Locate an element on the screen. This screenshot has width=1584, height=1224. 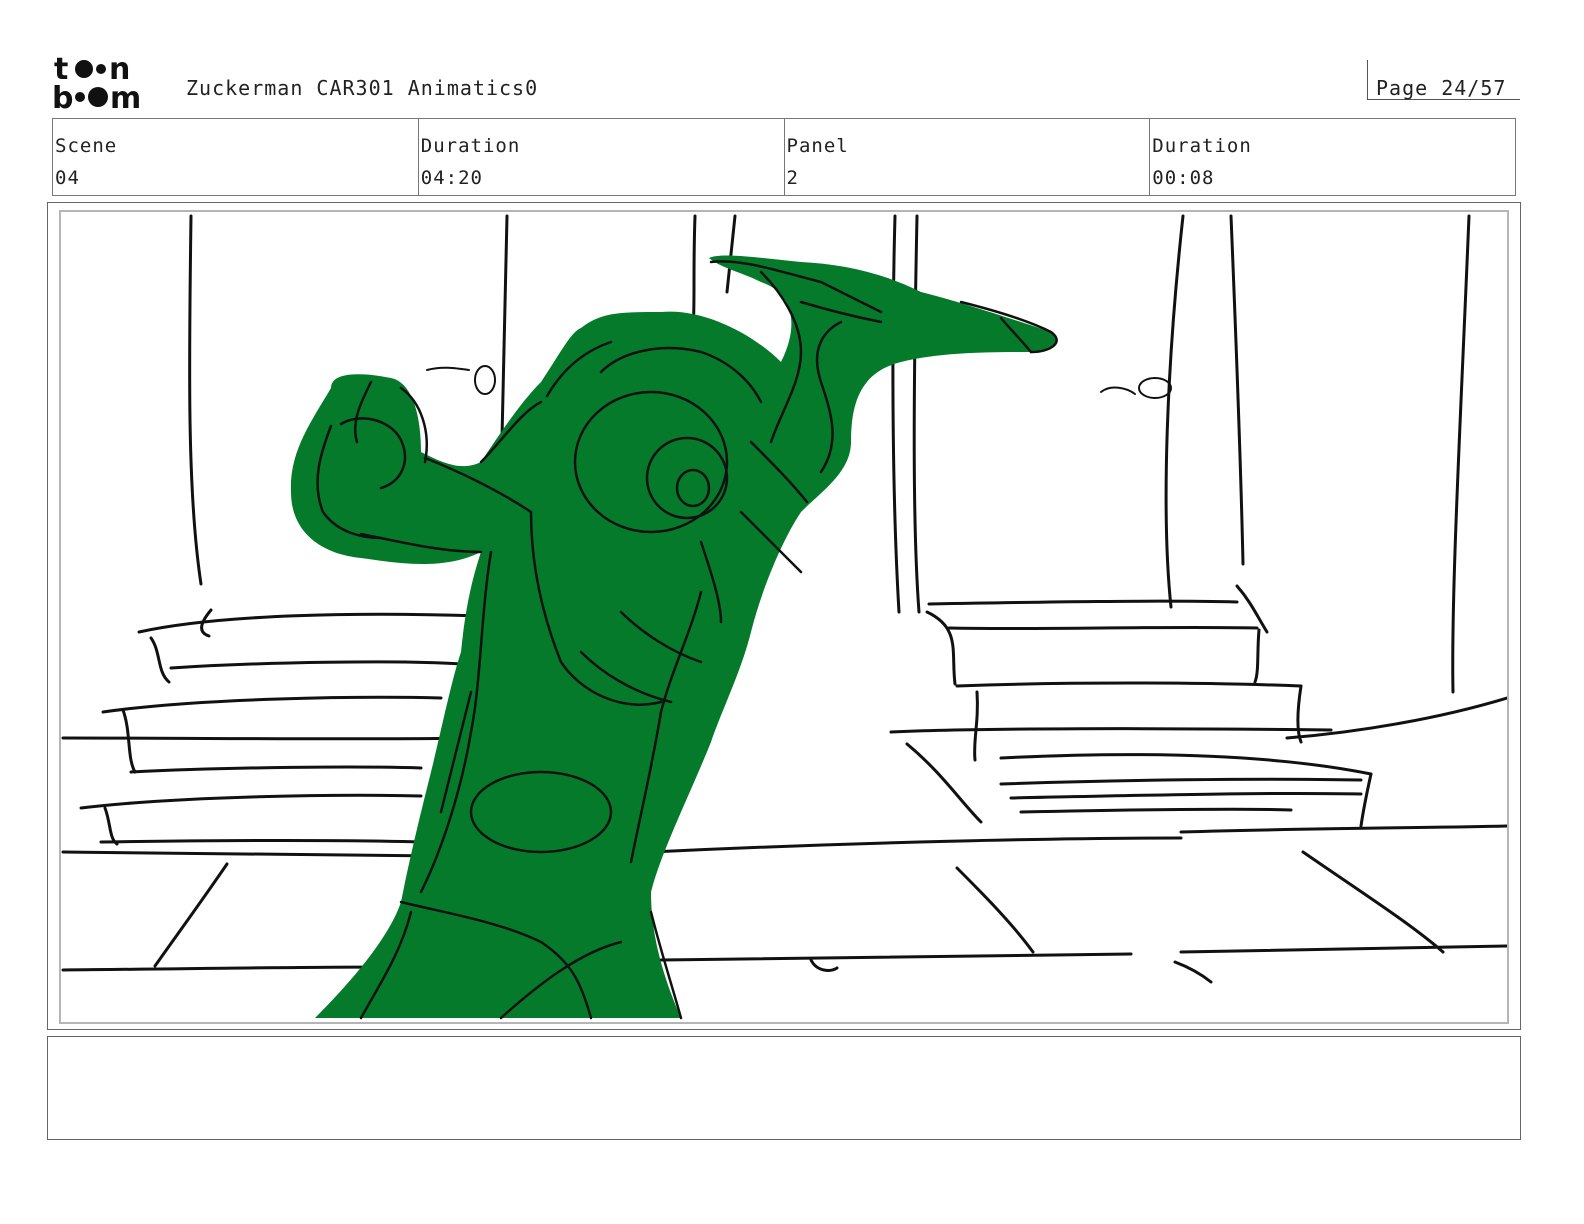
scene-label: Scene is located at coordinates (86, 146).